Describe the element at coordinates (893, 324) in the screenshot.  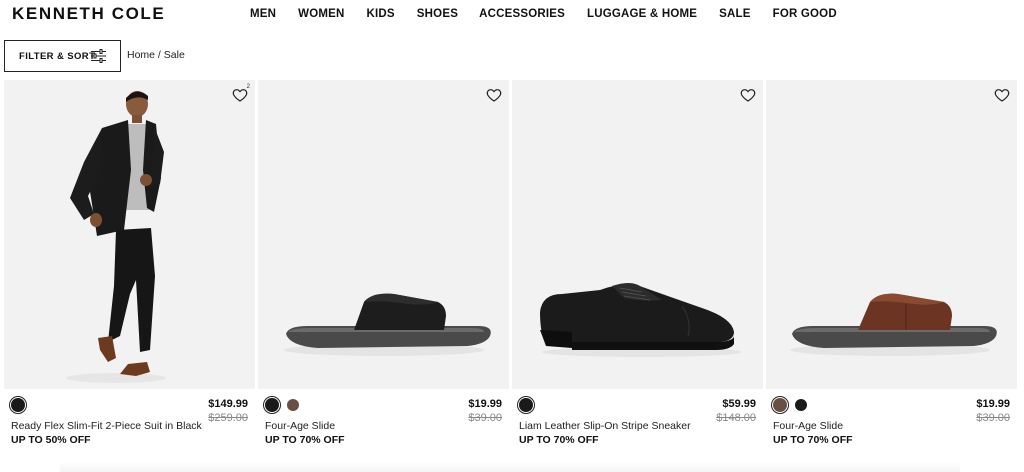
I see `brown-slide-image` at that location.